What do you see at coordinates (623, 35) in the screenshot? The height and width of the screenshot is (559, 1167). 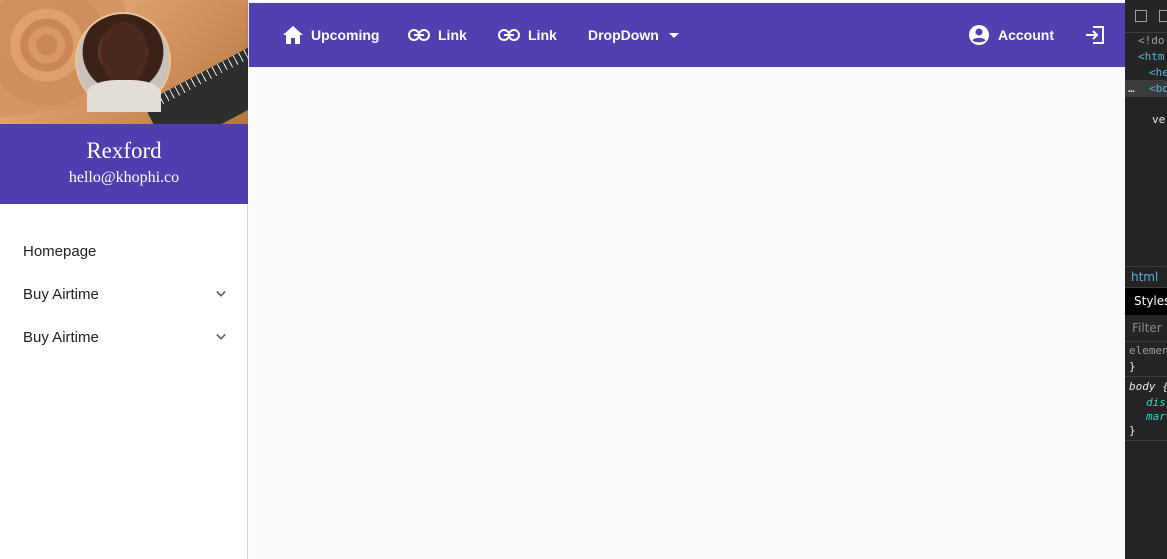 I see `nav-dropdown-label: DropDown` at bounding box center [623, 35].